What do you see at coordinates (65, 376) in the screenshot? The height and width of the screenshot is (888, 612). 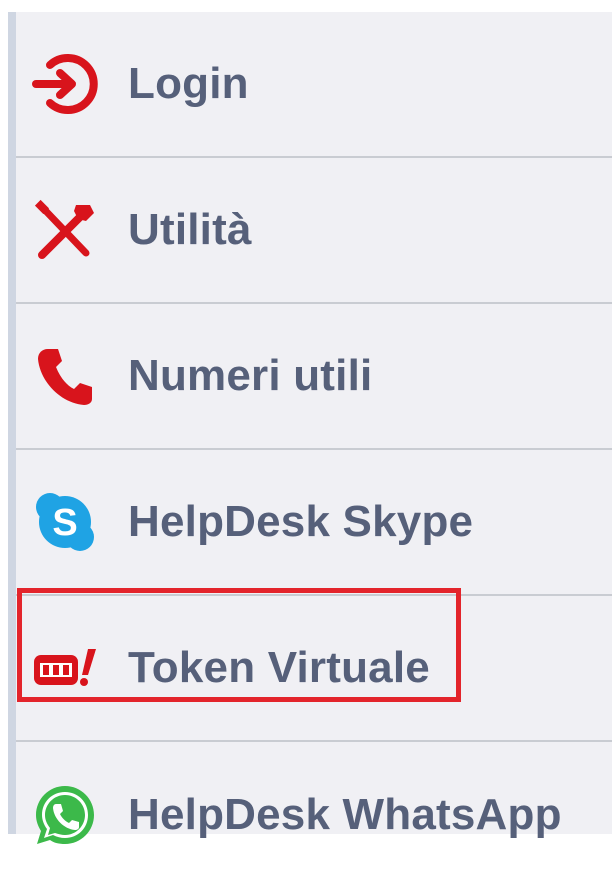 I see `phone-icon` at bounding box center [65, 376].